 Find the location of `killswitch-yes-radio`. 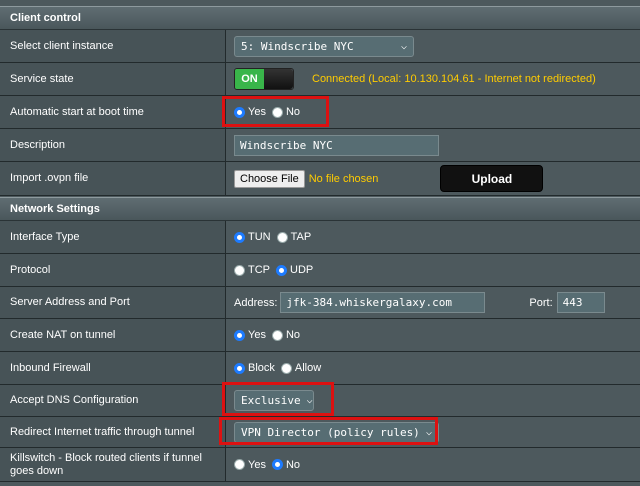

killswitch-yes-radio is located at coordinates (239, 464).